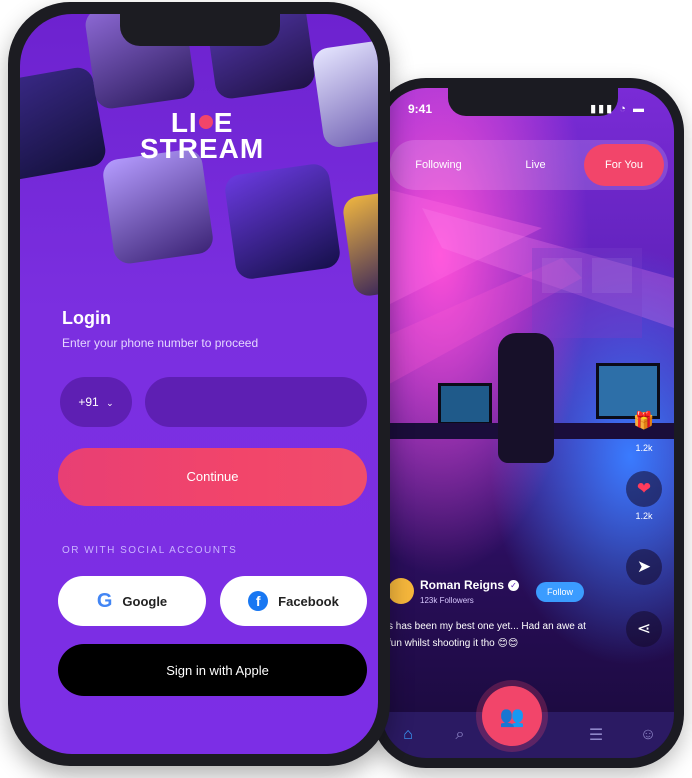  I want to click on facebook-button: f Facebook, so click(293, 601).